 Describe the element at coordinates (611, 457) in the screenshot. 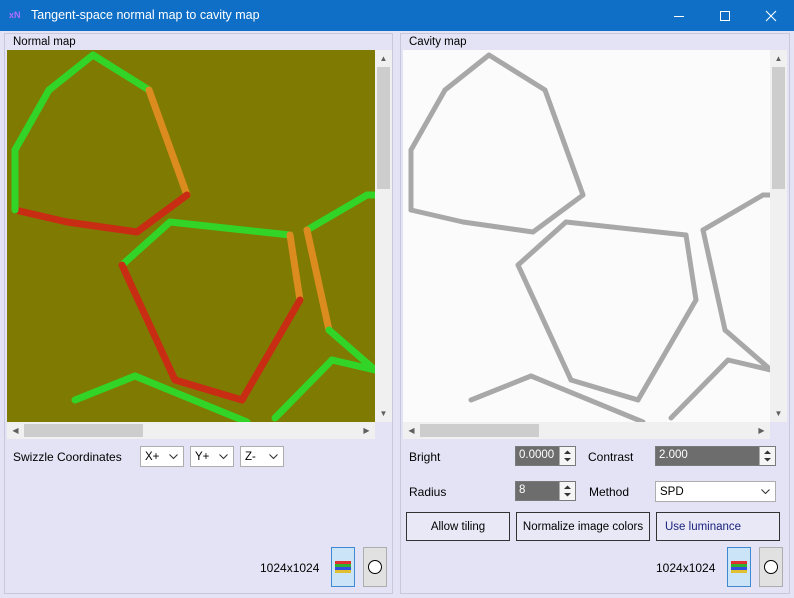

I see `contrast-label: Contrast` at that location.